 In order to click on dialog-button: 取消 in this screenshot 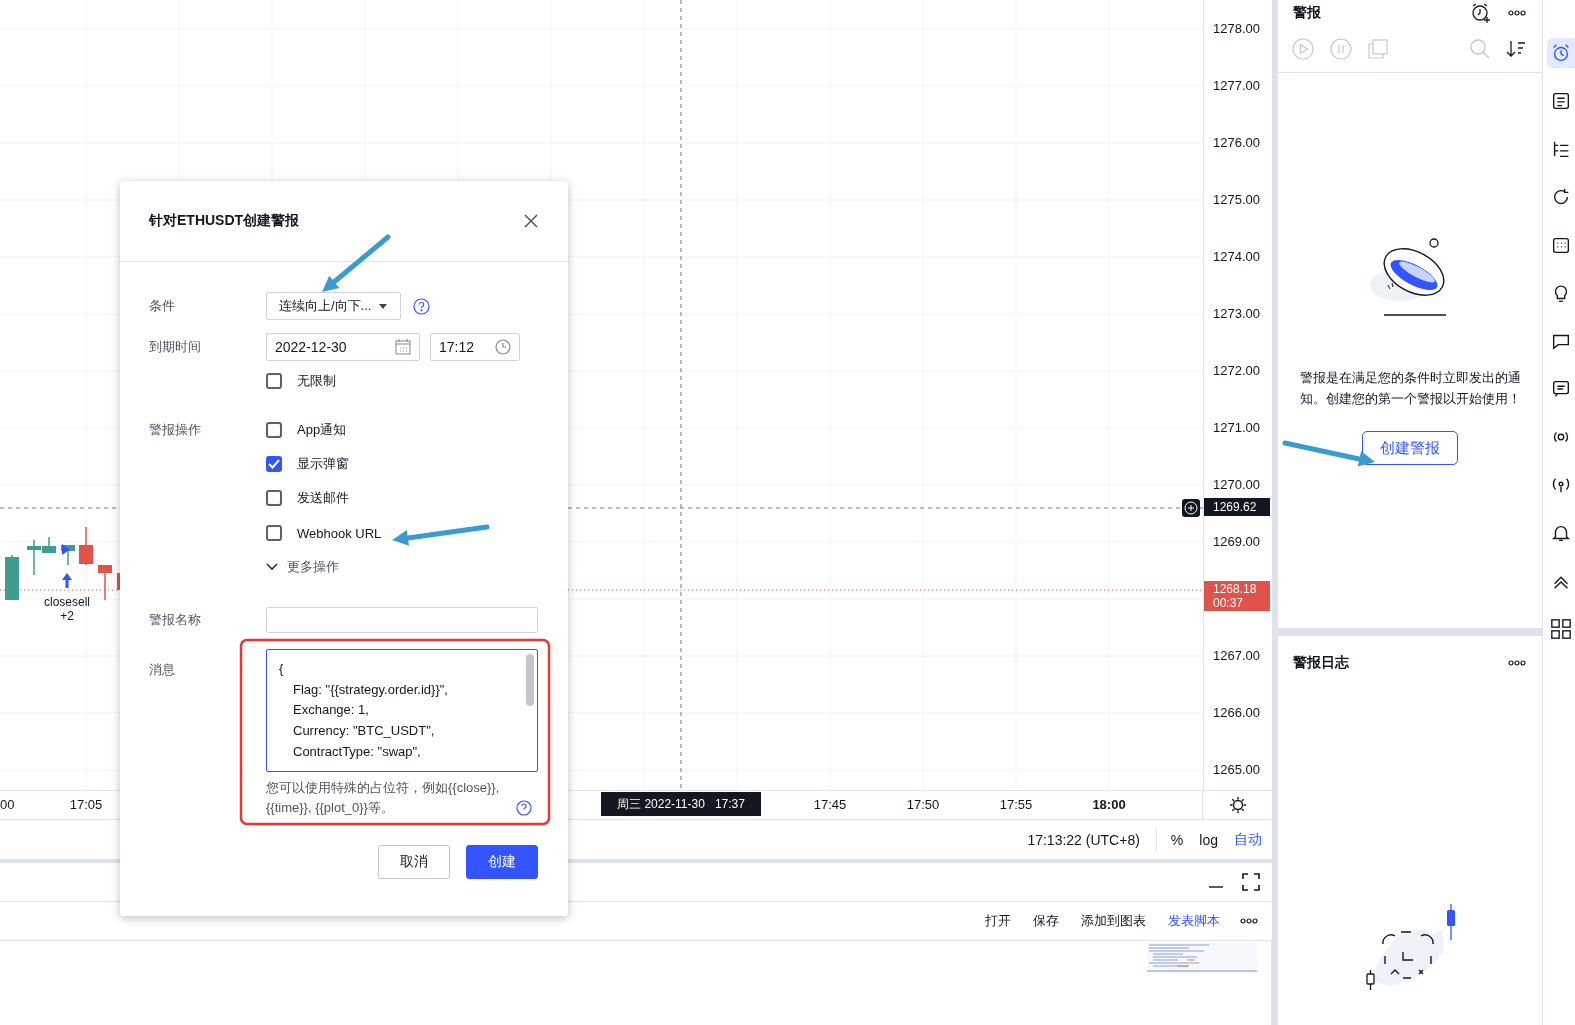, I will do `click(414, 862)`.